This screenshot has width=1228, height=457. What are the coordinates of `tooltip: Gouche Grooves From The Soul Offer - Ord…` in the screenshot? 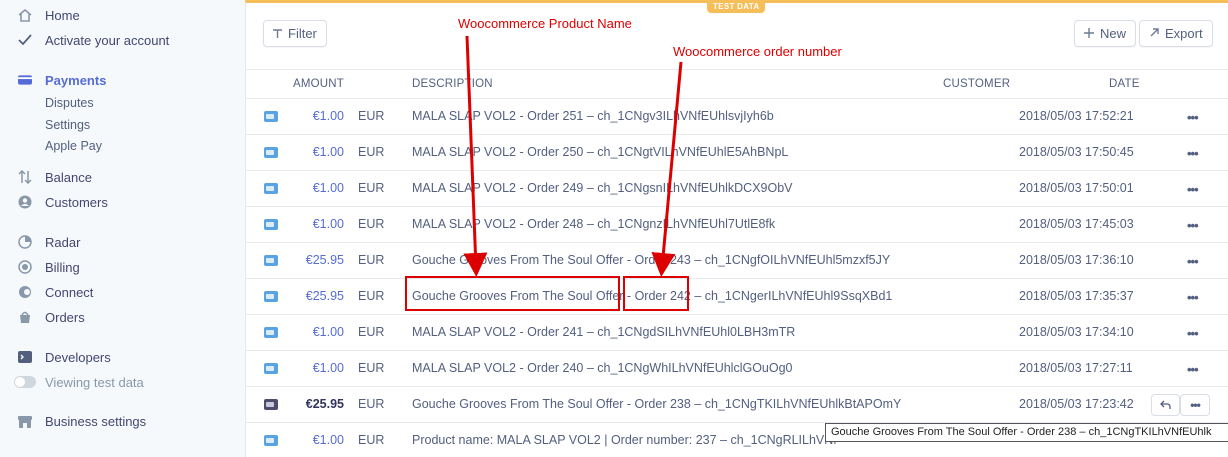 It's located at (1026, 432).